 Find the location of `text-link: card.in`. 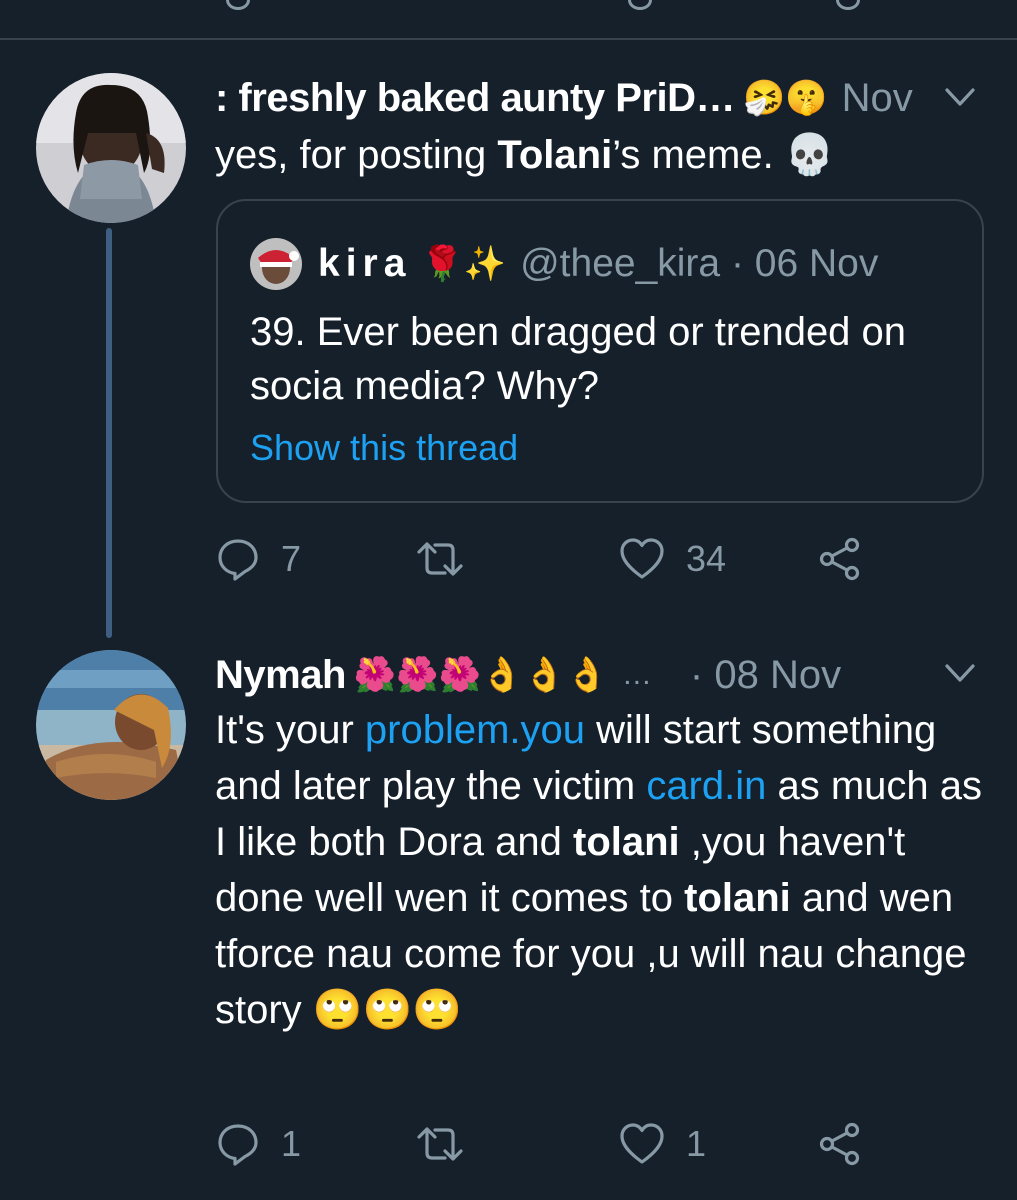

text-link: card.in is located at coordinates (706, 786).